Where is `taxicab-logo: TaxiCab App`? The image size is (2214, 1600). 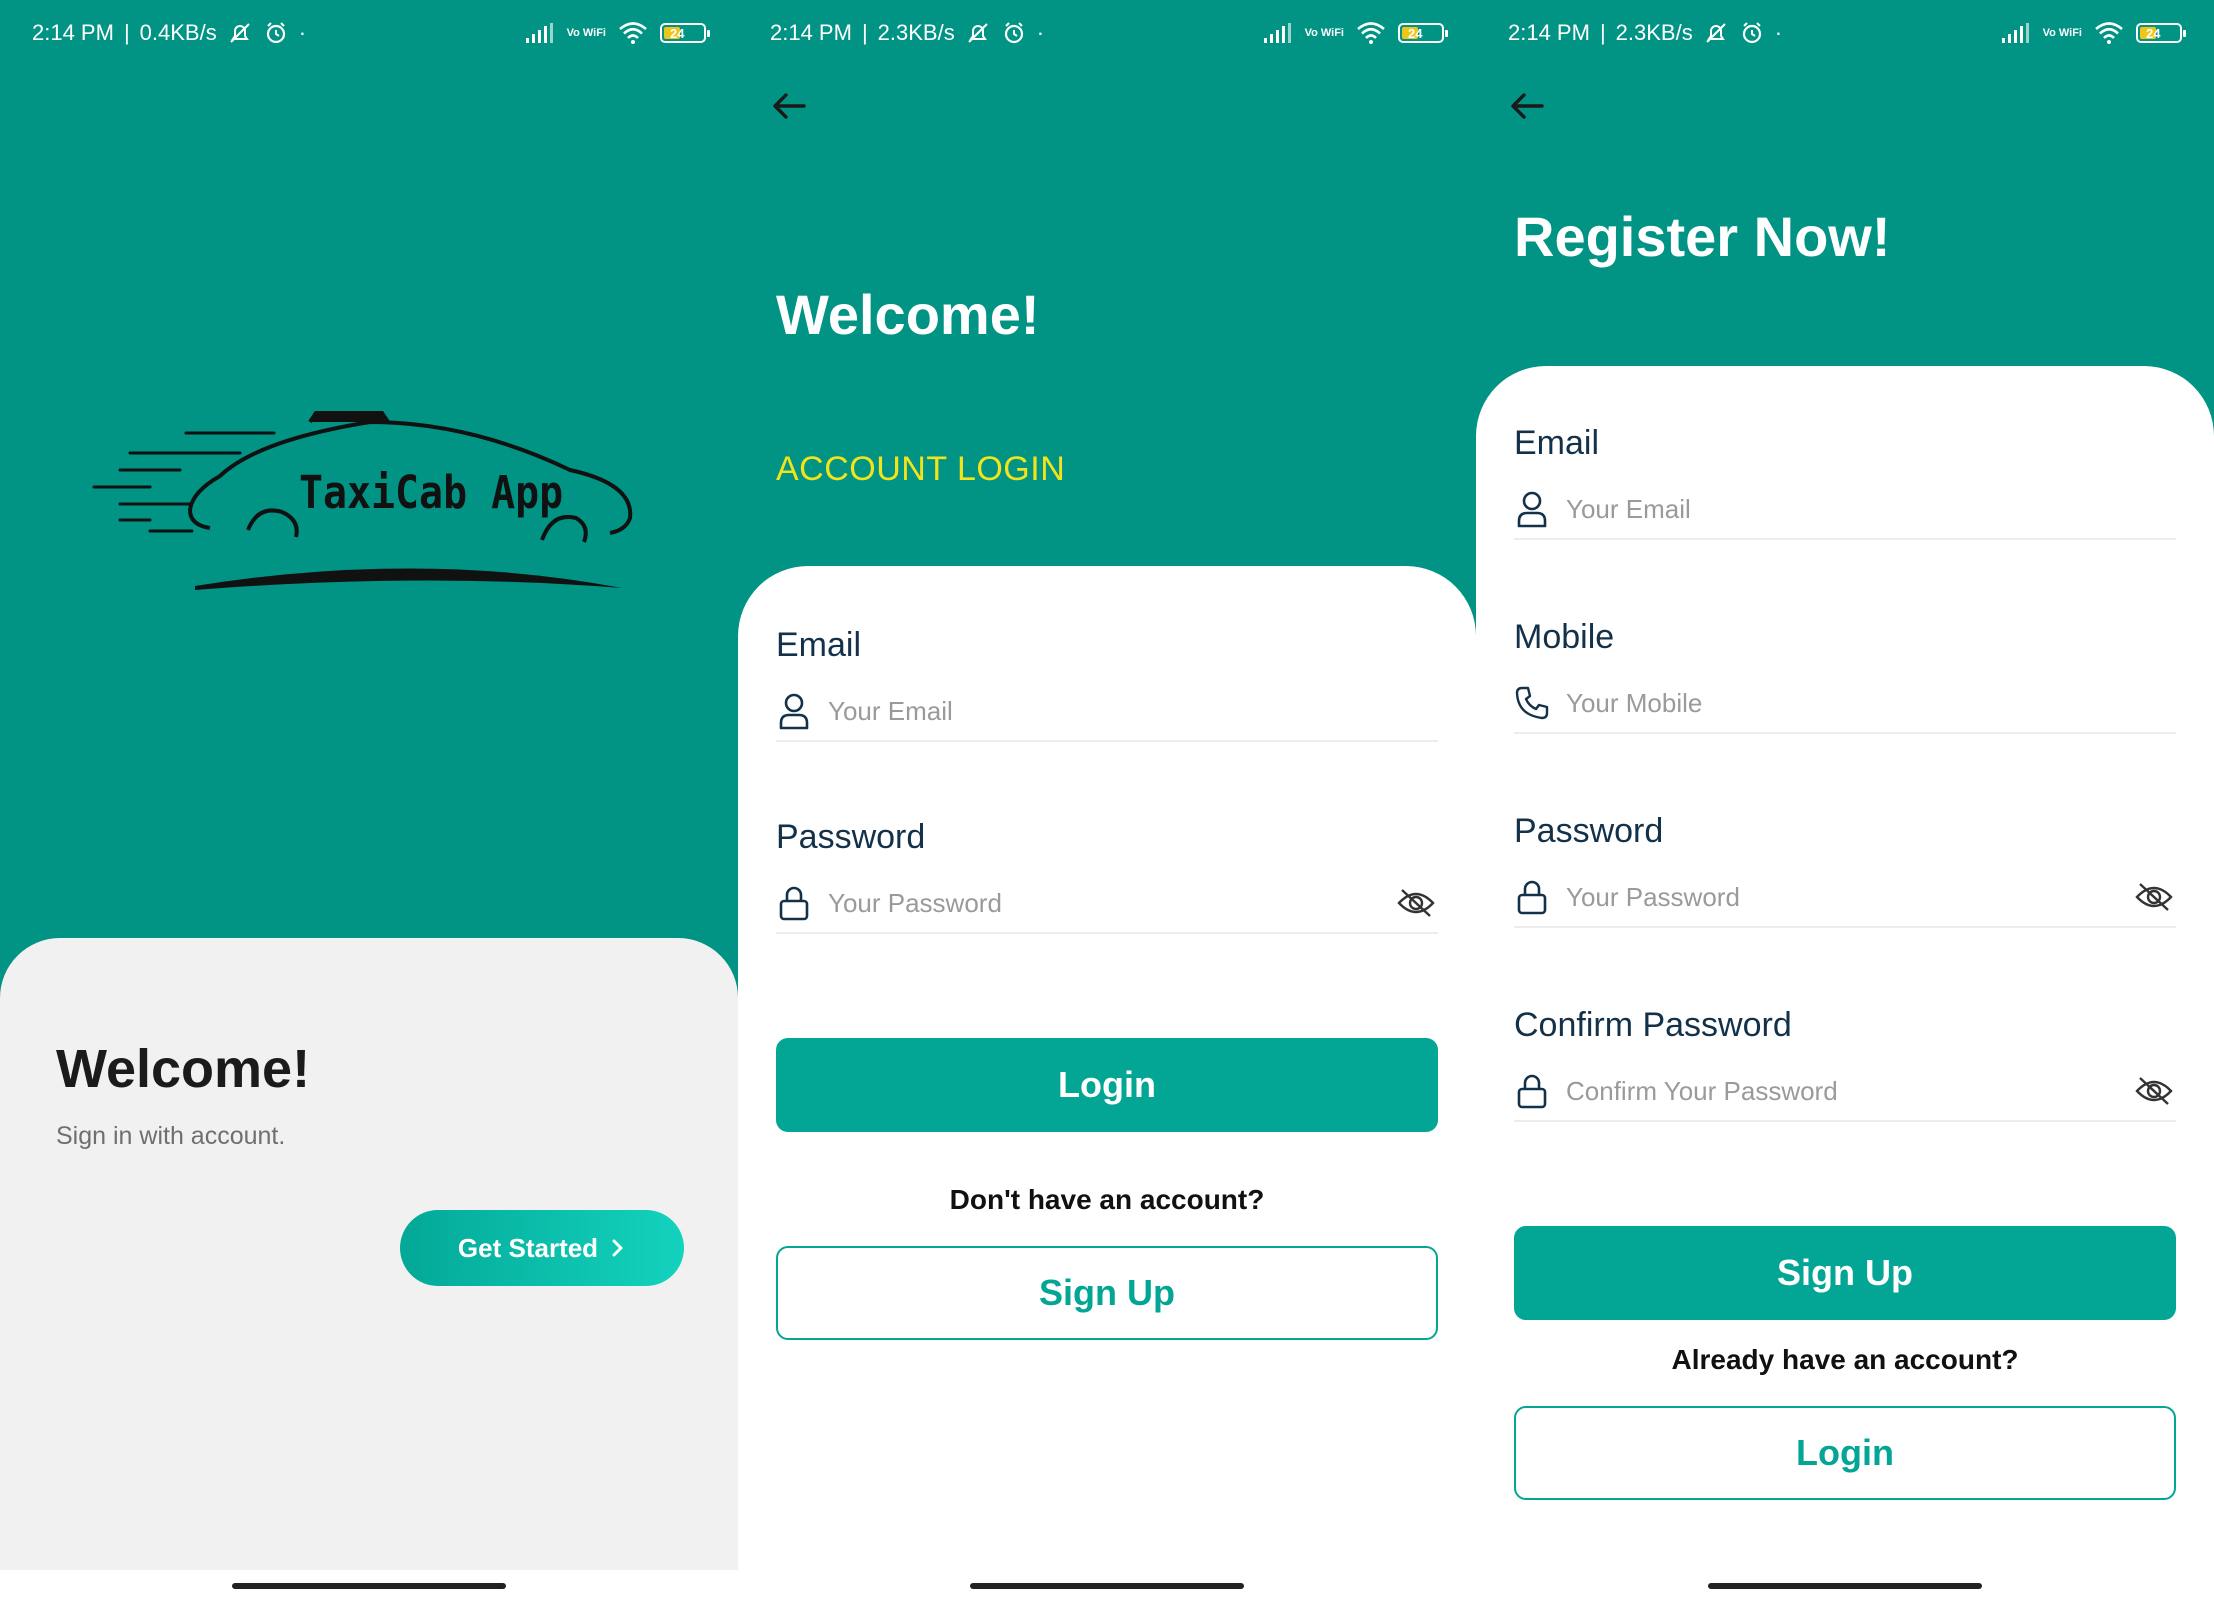
taxicab-logo: TaxiCab App is located at coordinates (370, 505).